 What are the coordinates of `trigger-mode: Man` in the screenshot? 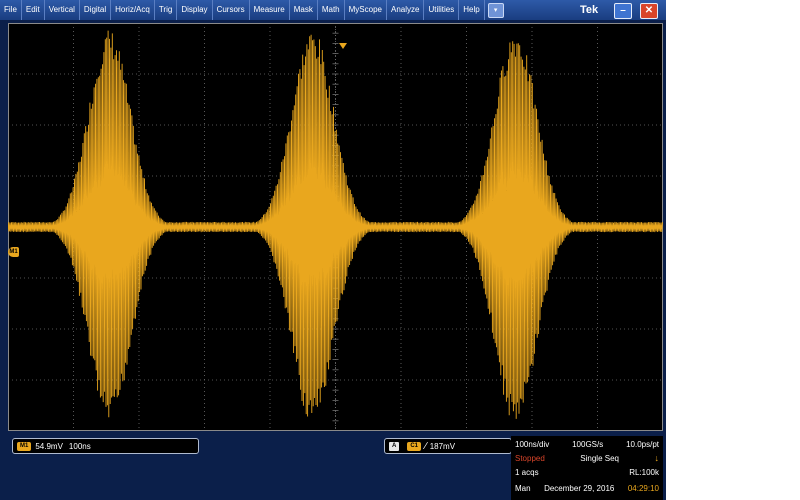 It's located at (523, 488).